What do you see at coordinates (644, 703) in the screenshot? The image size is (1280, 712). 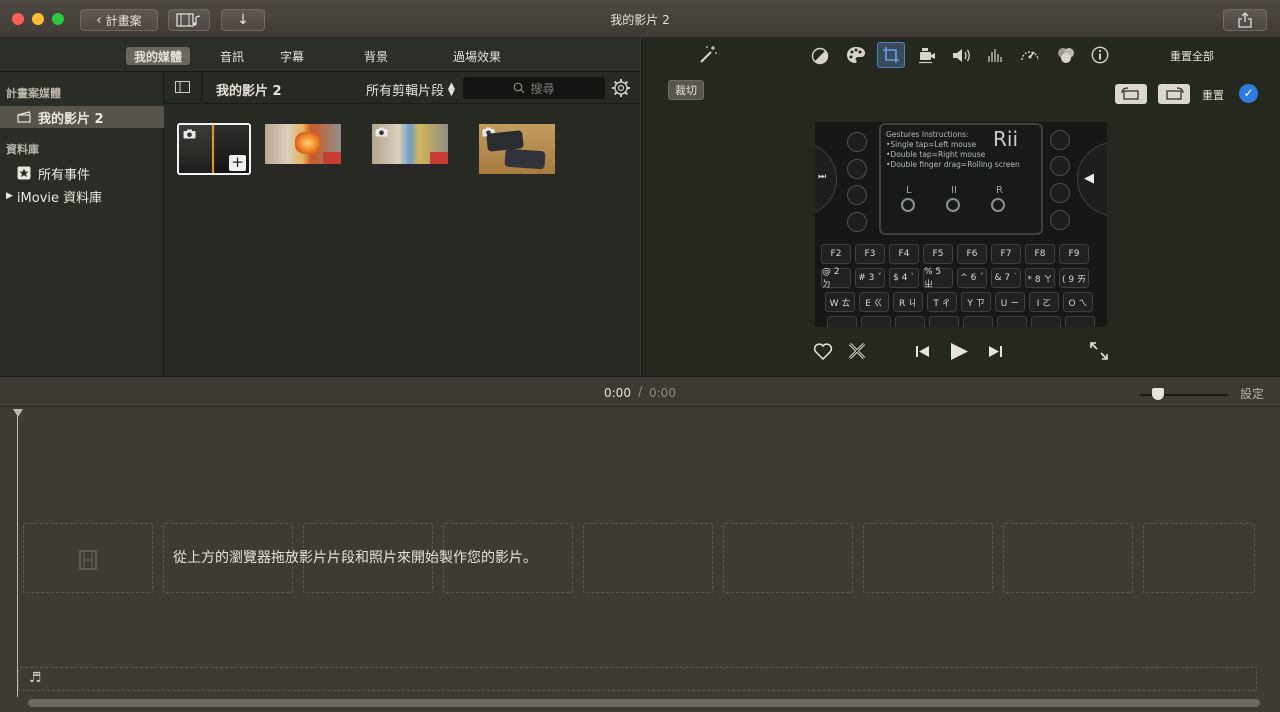 I see `horizontal-scrollbar` at bounding box center [644, 703].